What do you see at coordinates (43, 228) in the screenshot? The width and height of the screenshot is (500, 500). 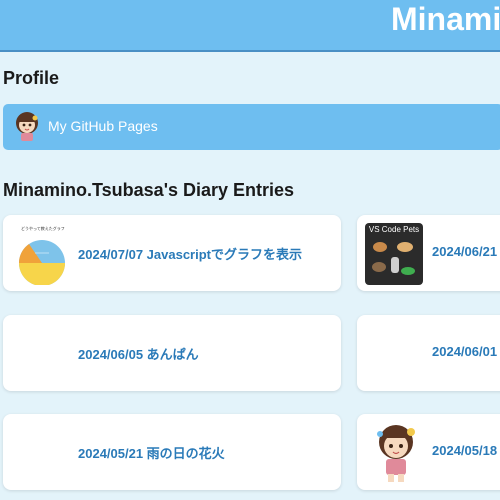 I see `thumbnail-caption: どうやって教えたグラフ` at bounding box center [43, 228].